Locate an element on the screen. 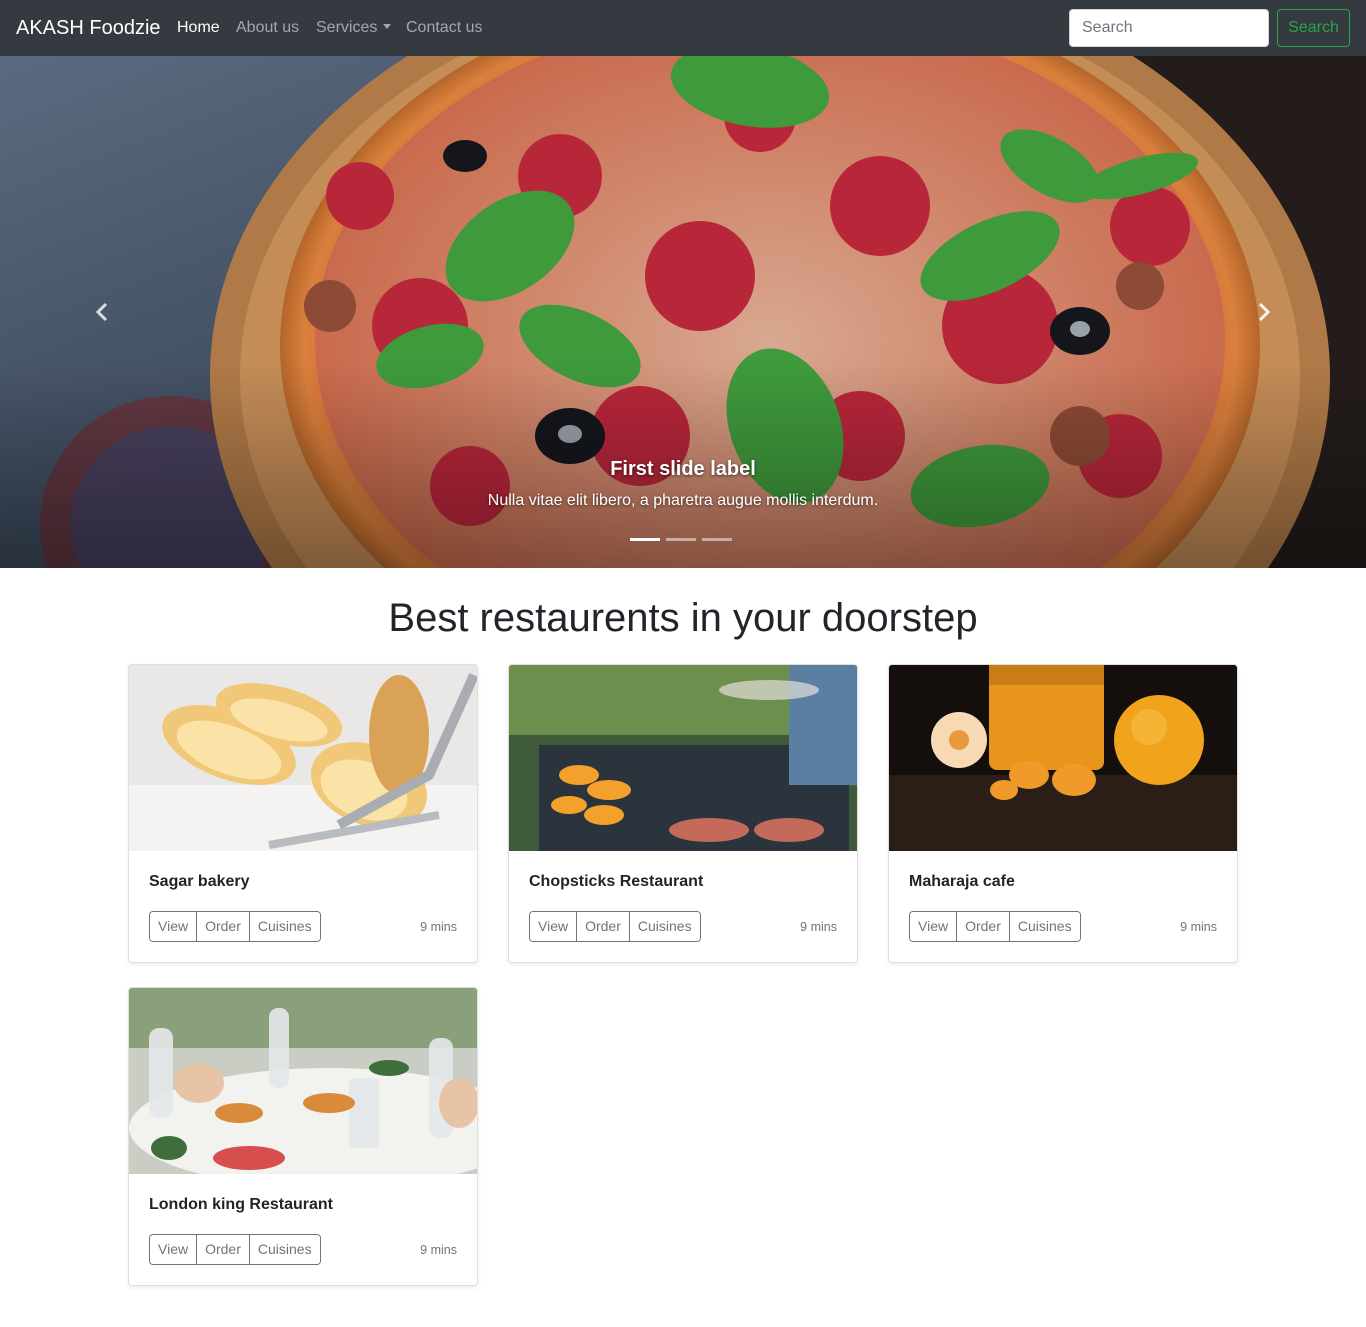 This screenshot has height=1327, width=1366. section-title: Best restaurents in your doorstep is located at coordinates (683, 618).